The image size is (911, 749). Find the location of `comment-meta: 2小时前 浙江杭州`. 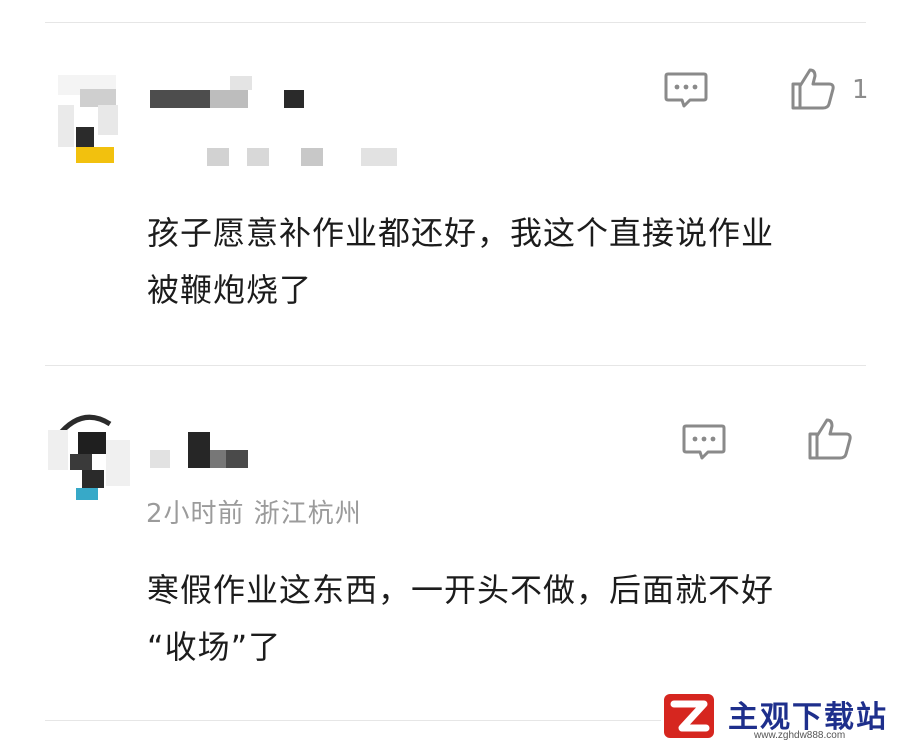

comment-meta: 2小时前 浙江杭州 is located at coordinates (254, 514).